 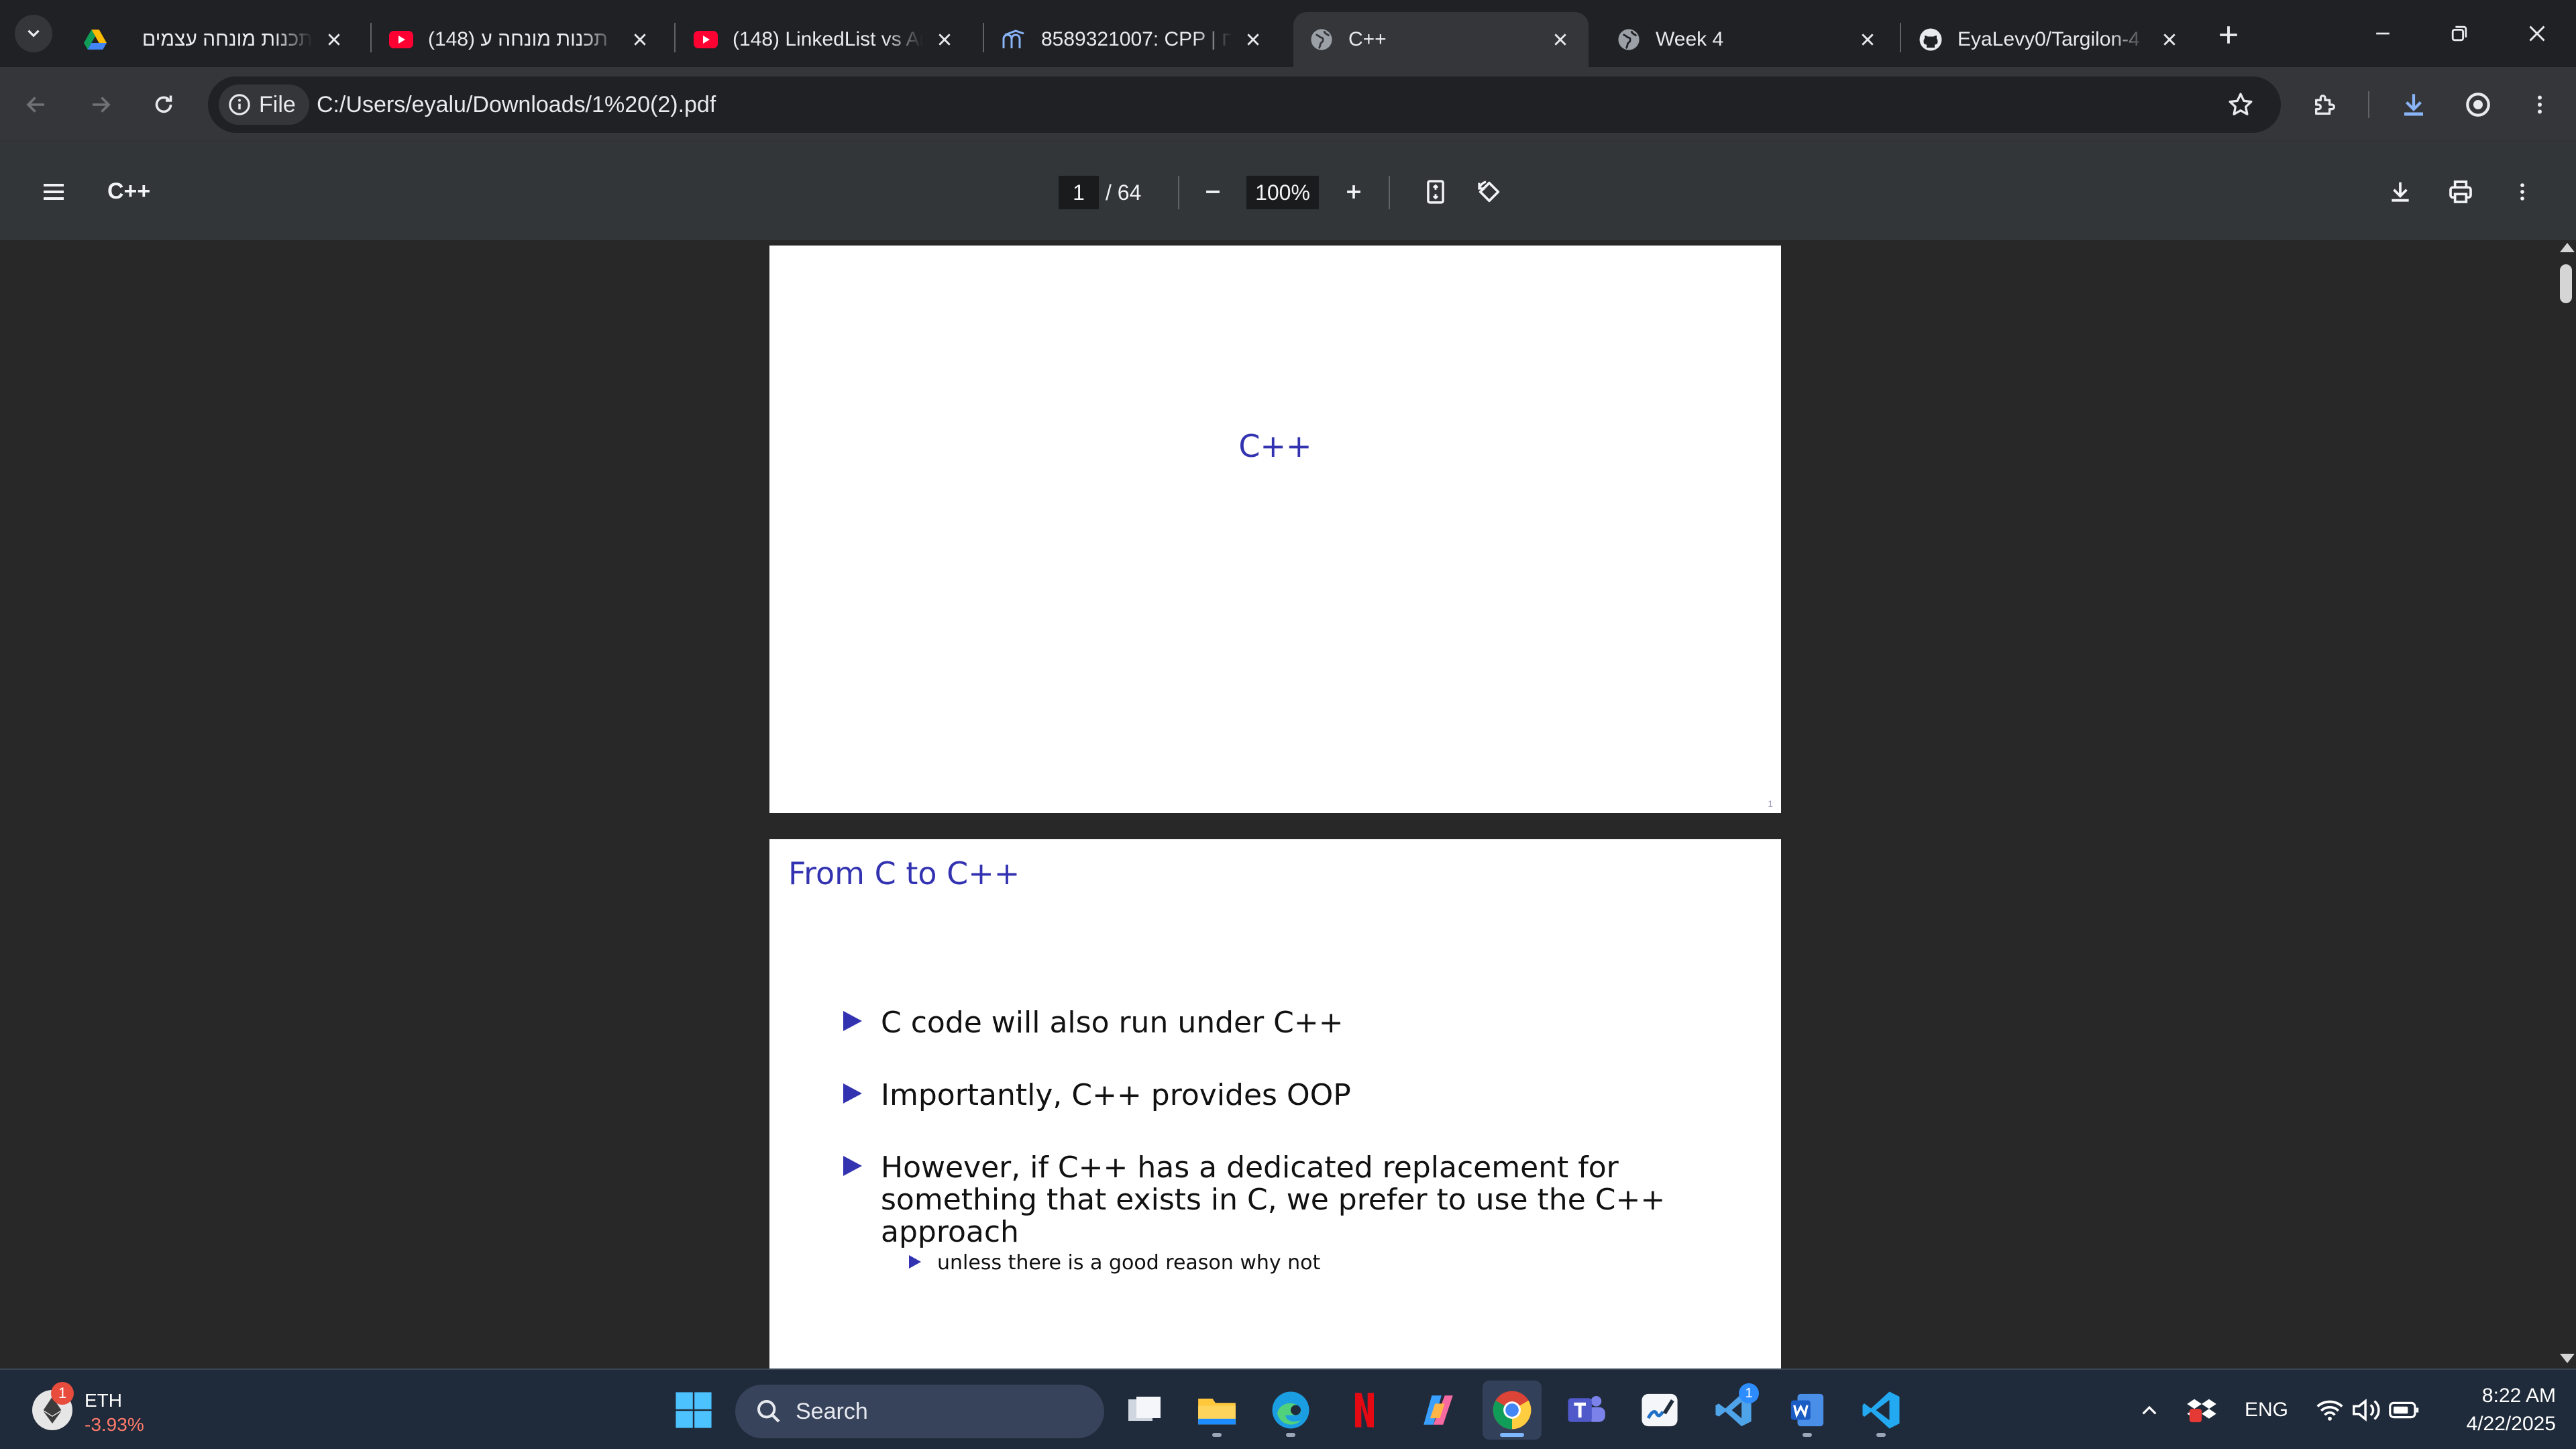 I want to click on tab-title: (148) LinkedList vs Ar, so click(x=828, y=39).